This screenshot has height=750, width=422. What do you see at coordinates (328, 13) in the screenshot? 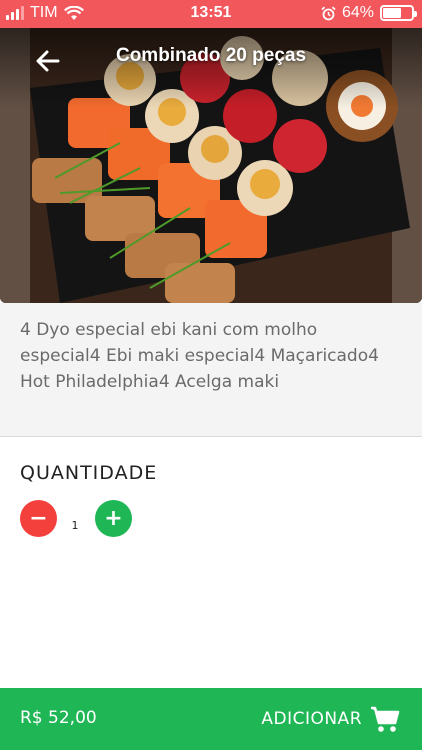
I see `alarm-icon` at bounding box center [328, 13].